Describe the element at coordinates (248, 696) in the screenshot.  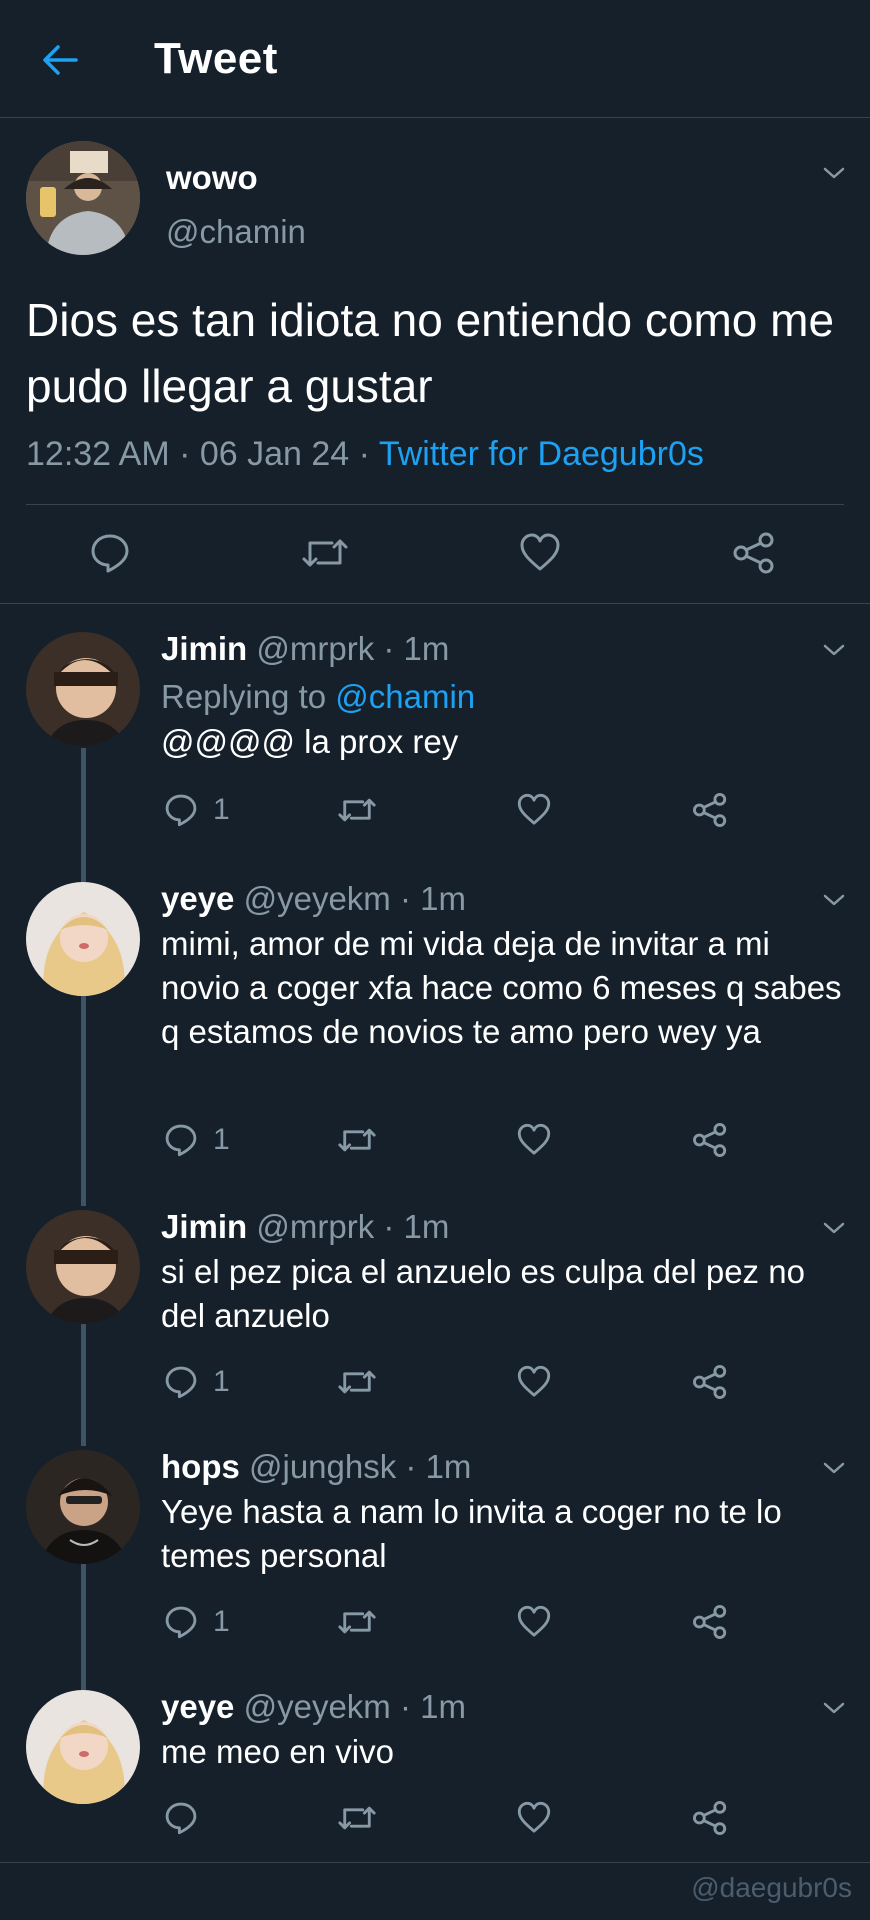
I see `replying-prefix: Replying to` at that location.